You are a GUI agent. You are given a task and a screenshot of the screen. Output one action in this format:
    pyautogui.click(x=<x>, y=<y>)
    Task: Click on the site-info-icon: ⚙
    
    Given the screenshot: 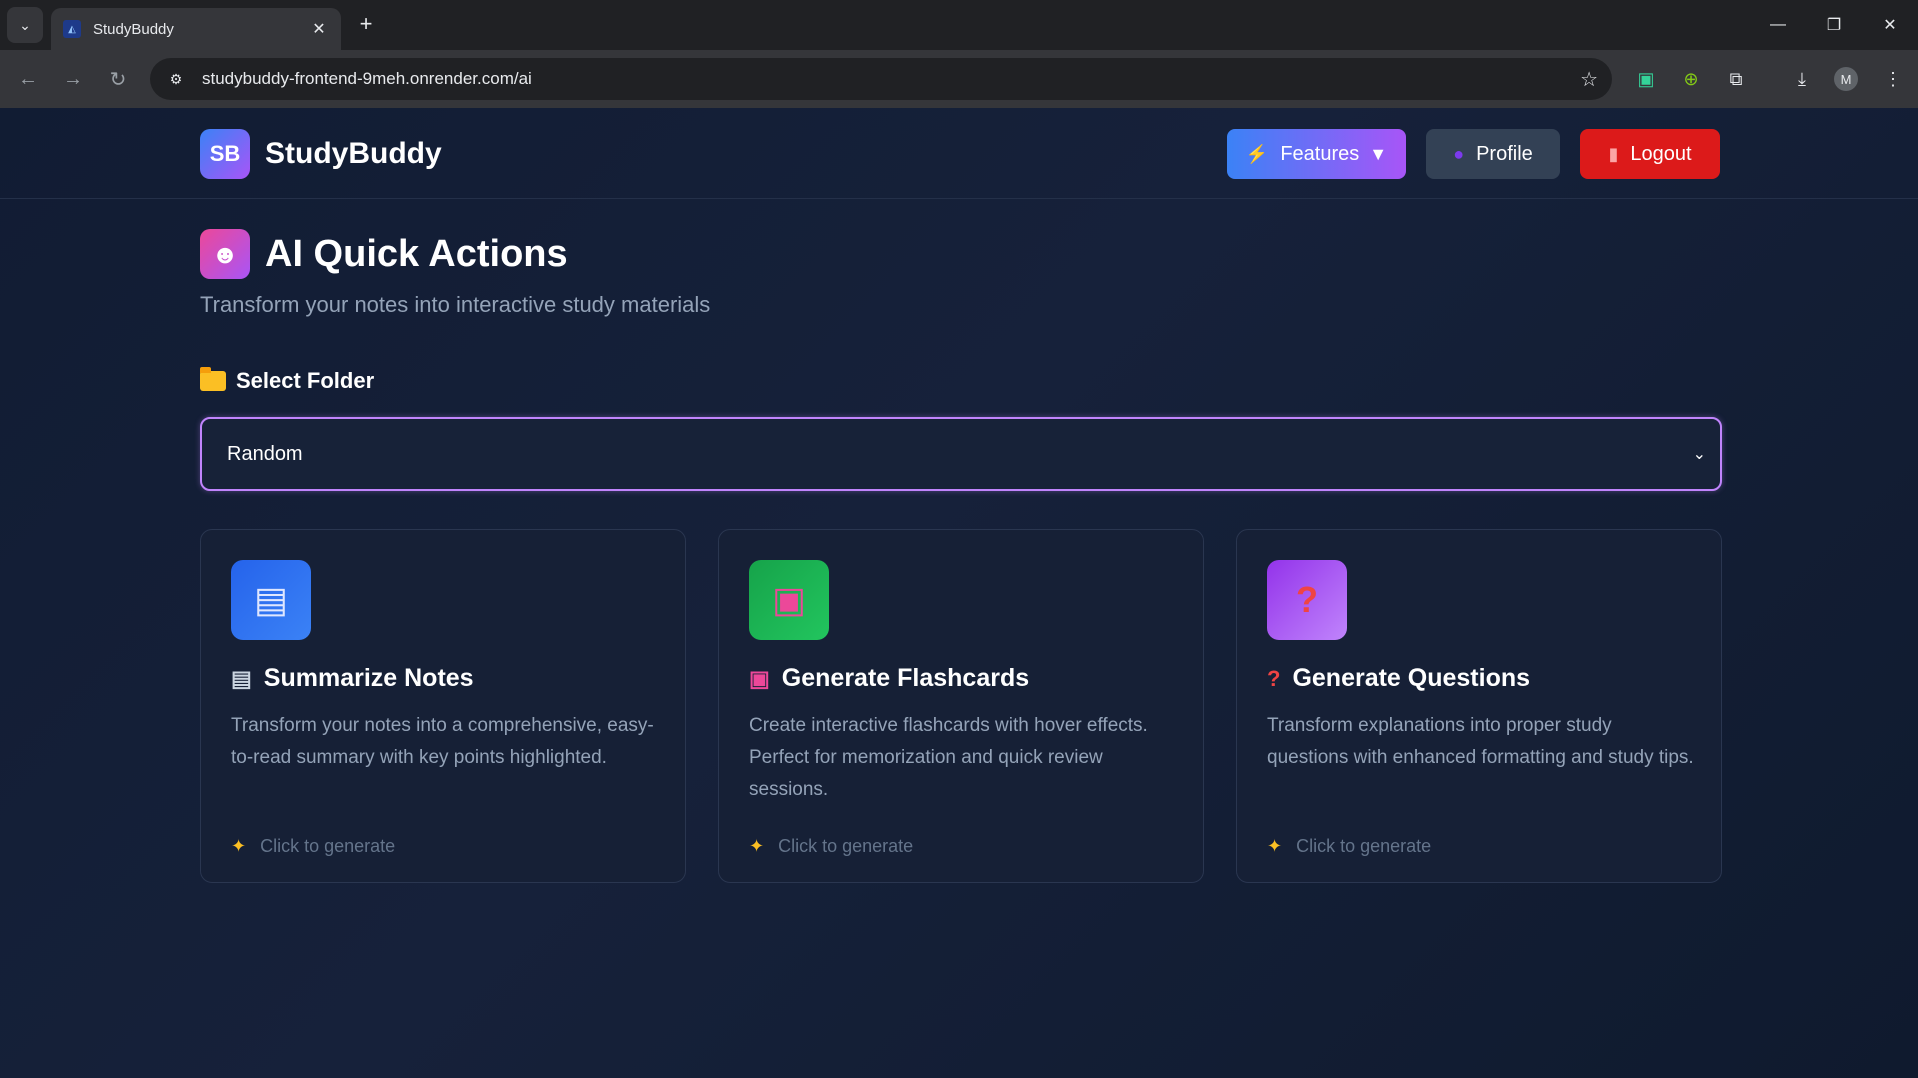 What is the action you would take?
    pyautogui.click(x=176, y=79)
    